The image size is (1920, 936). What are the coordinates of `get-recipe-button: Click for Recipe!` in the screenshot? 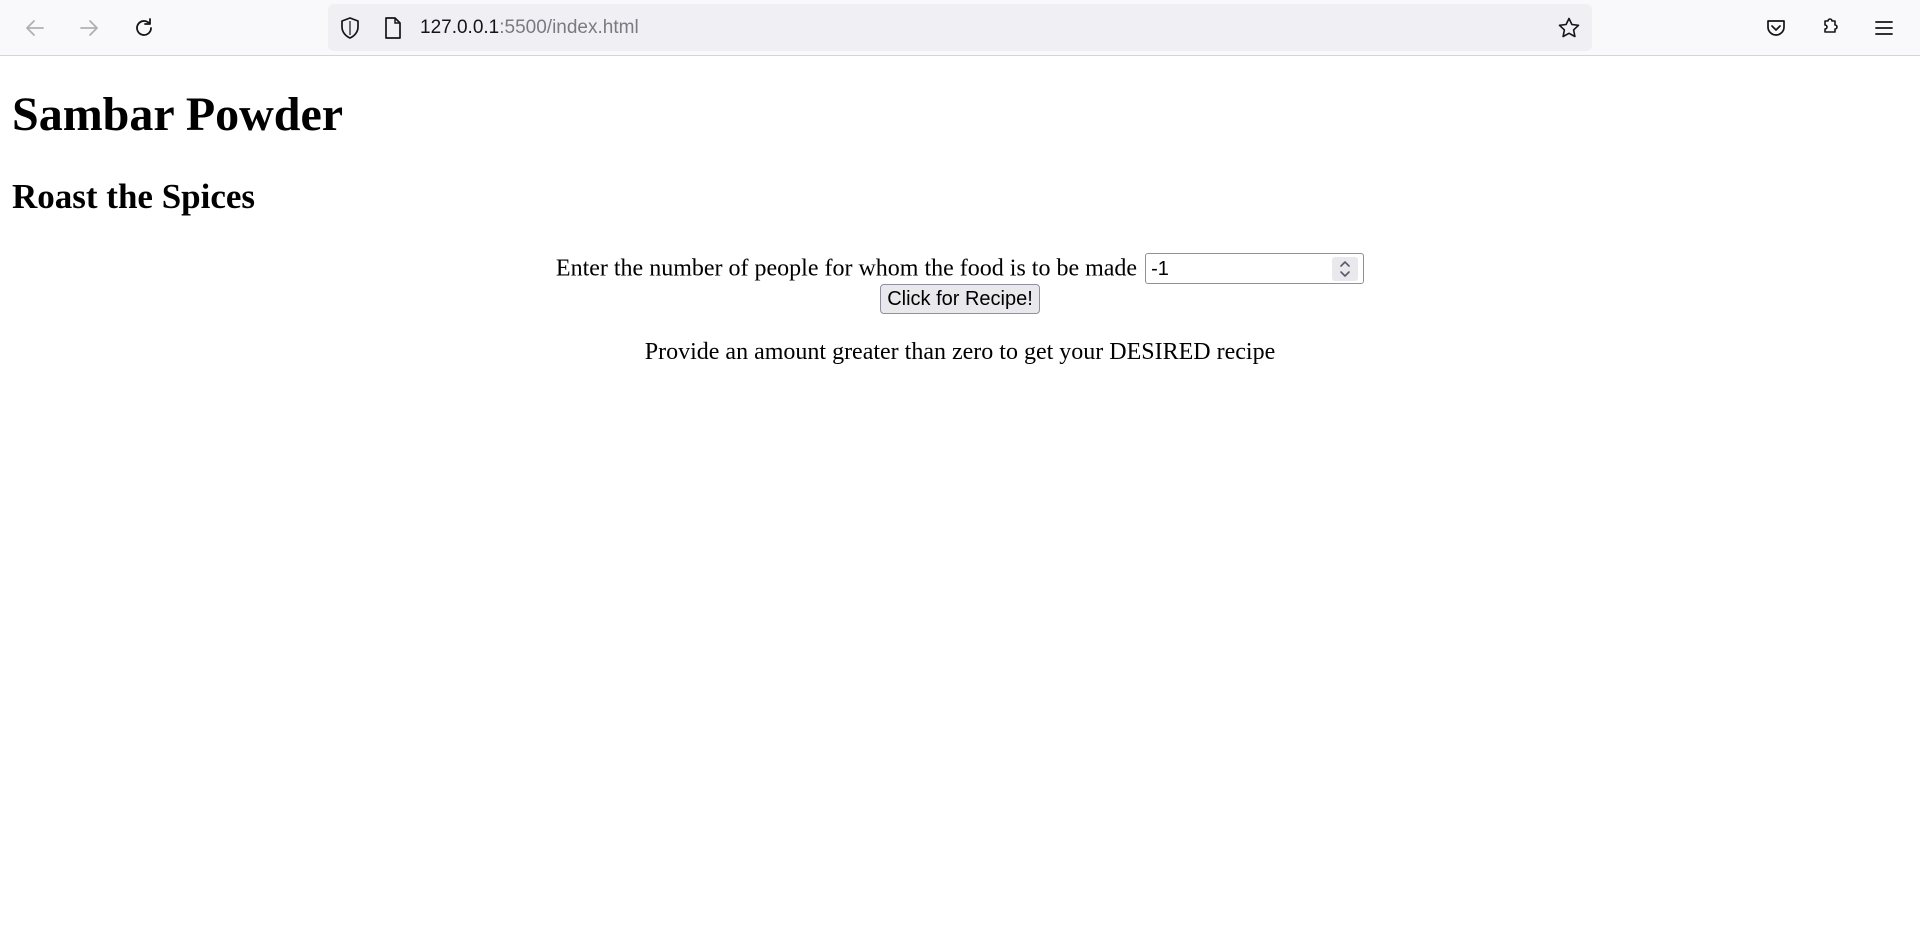 It's located at (960, 299).